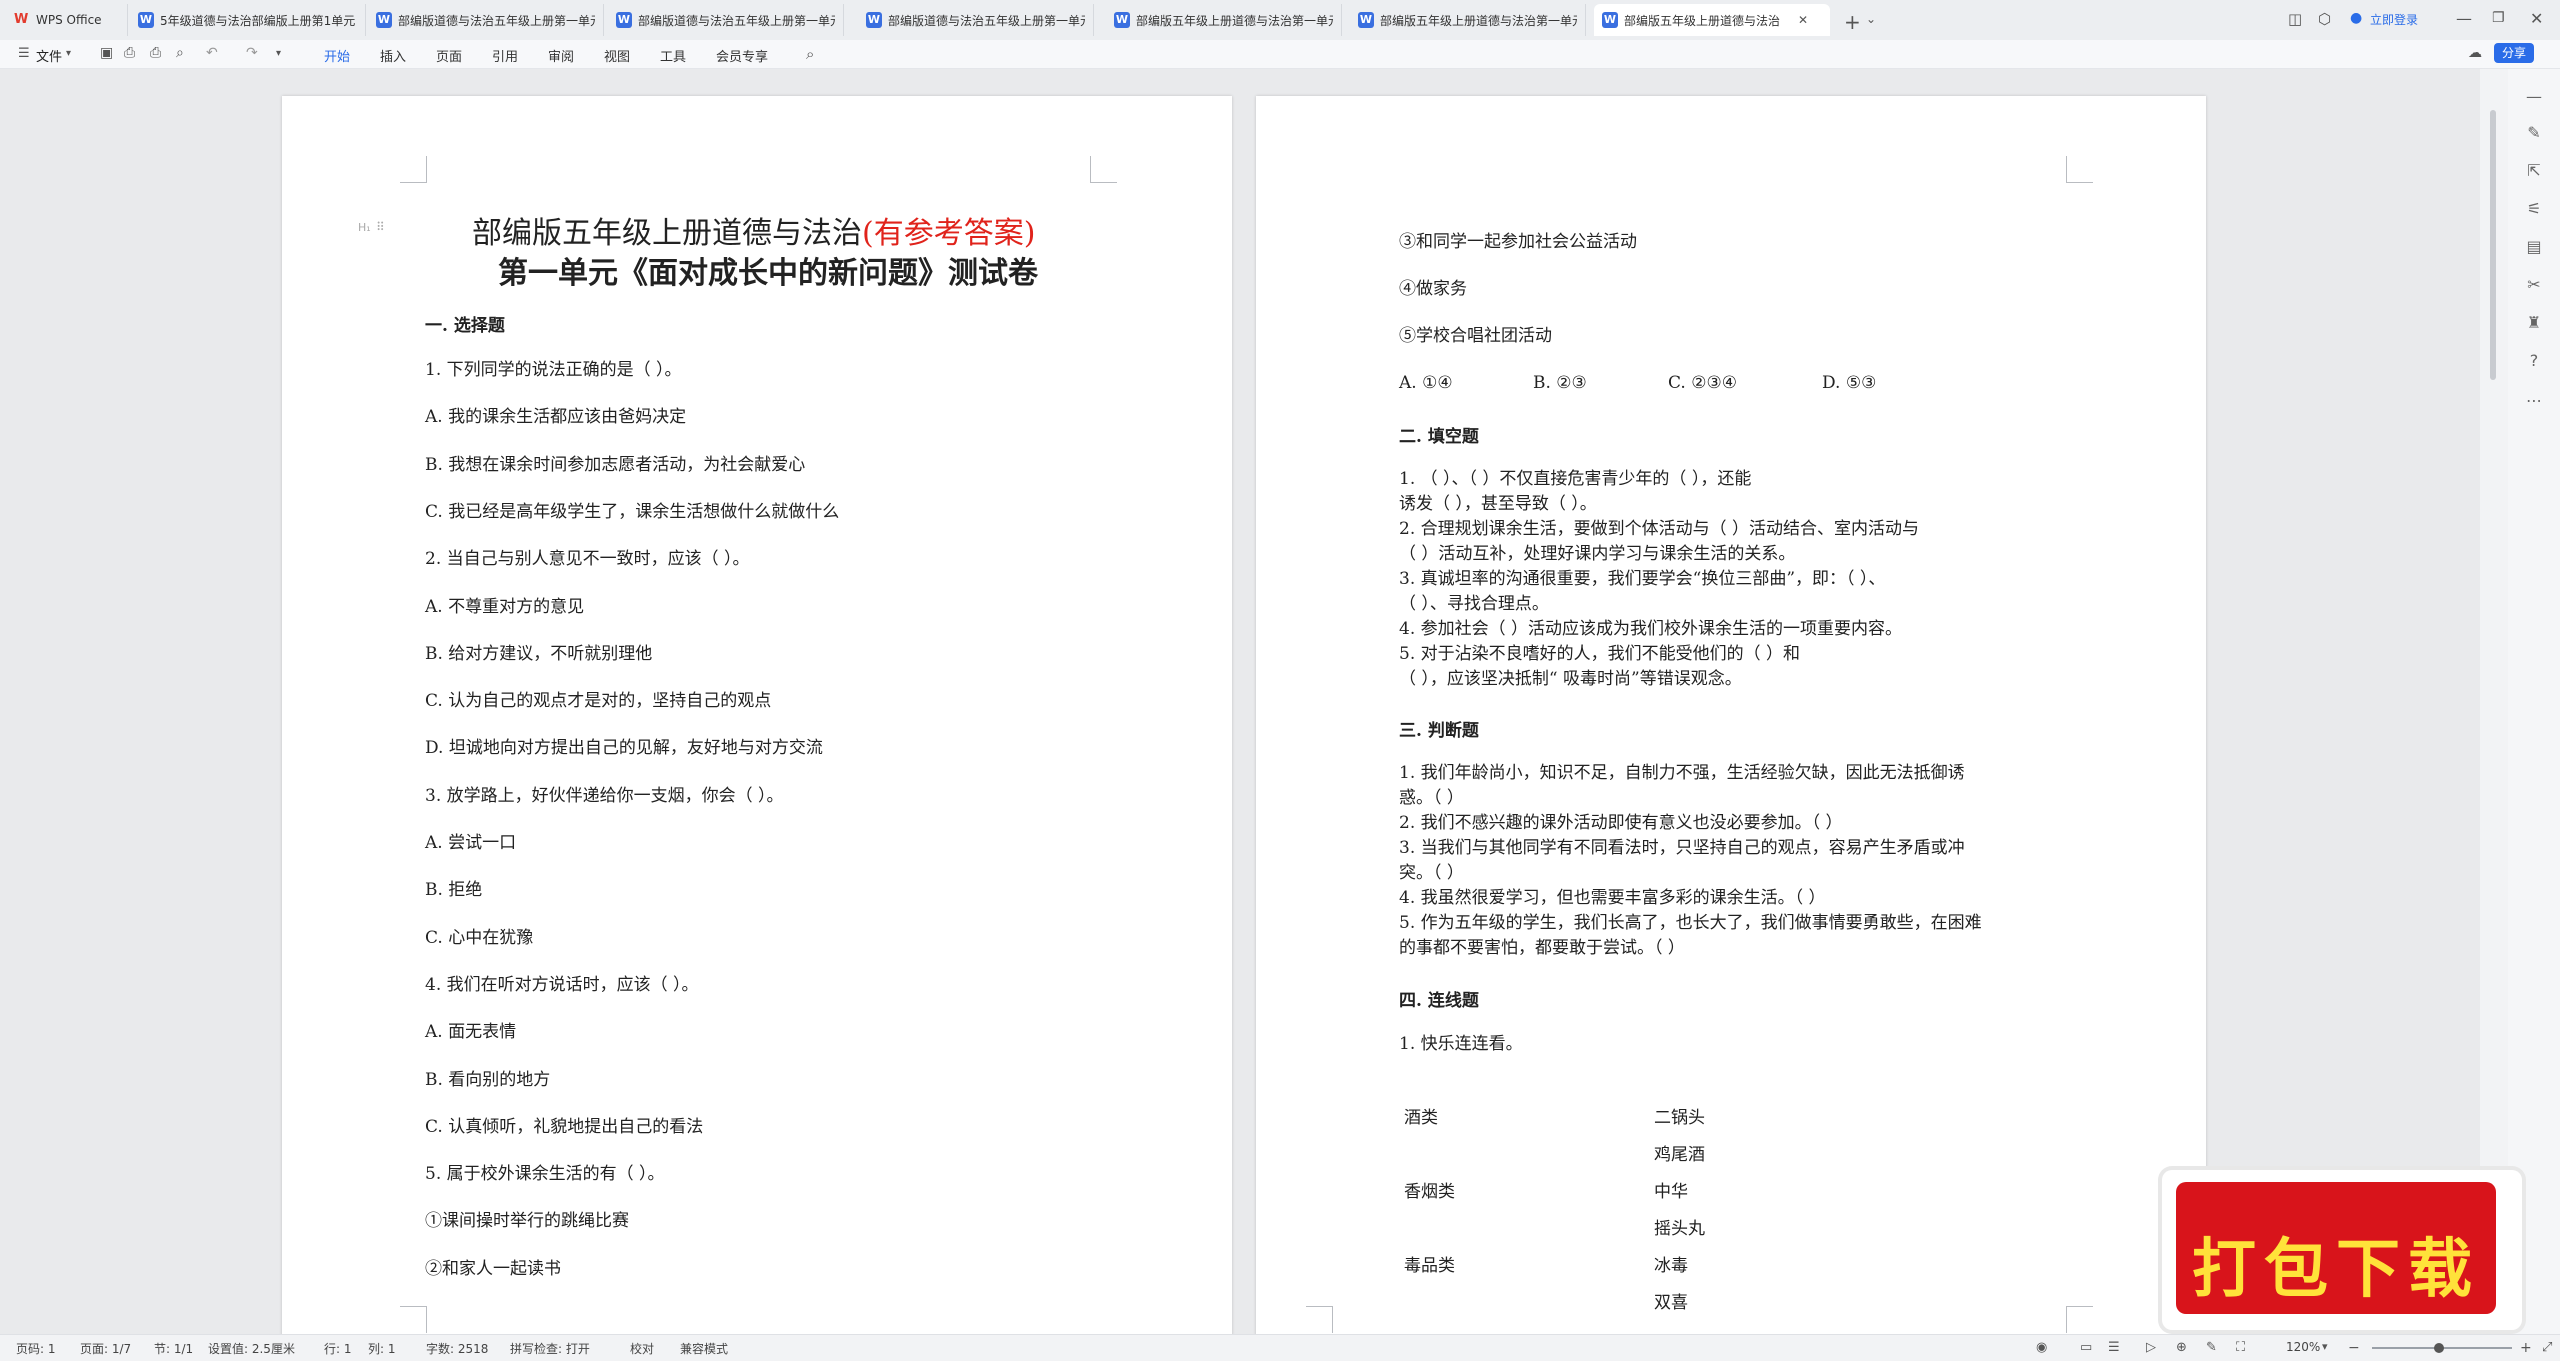 This screenshot has height=1361, width=2560. Describe the element at coordinates (1871, 19) in the screenshot. I see `chevron-down-icon: ⌄` at that location.